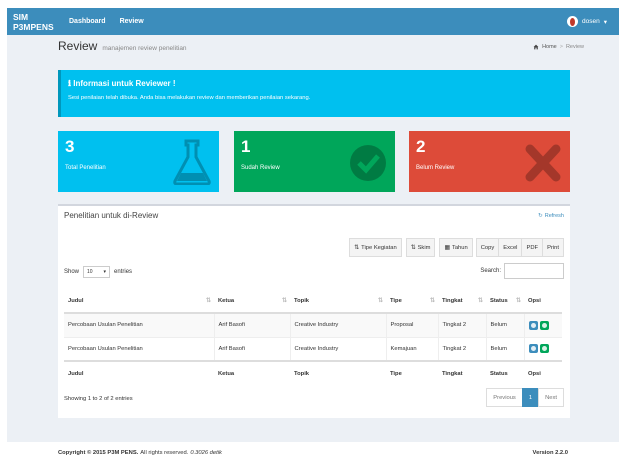 This screenshot has width=626, height=463. I want to click on page-title: Review, so click(78, 46).